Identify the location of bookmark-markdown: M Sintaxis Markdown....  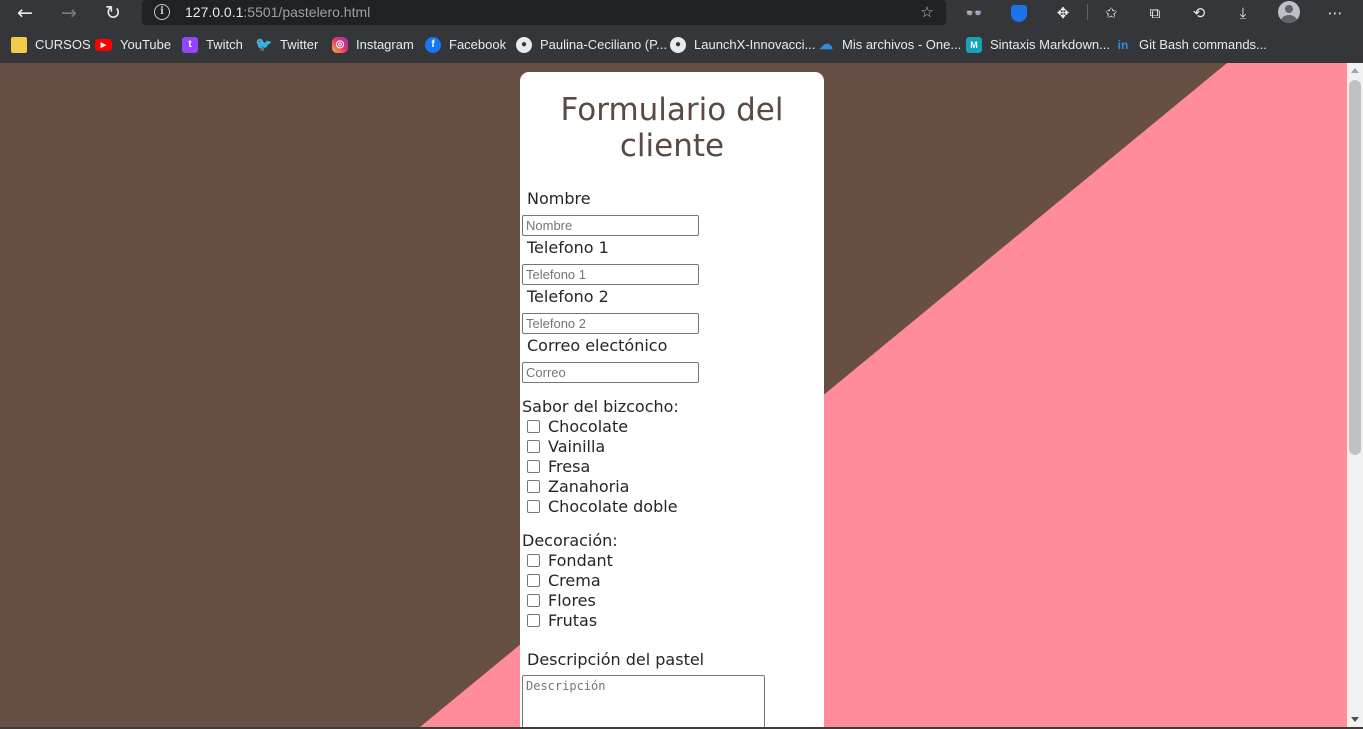
(1038, 44).